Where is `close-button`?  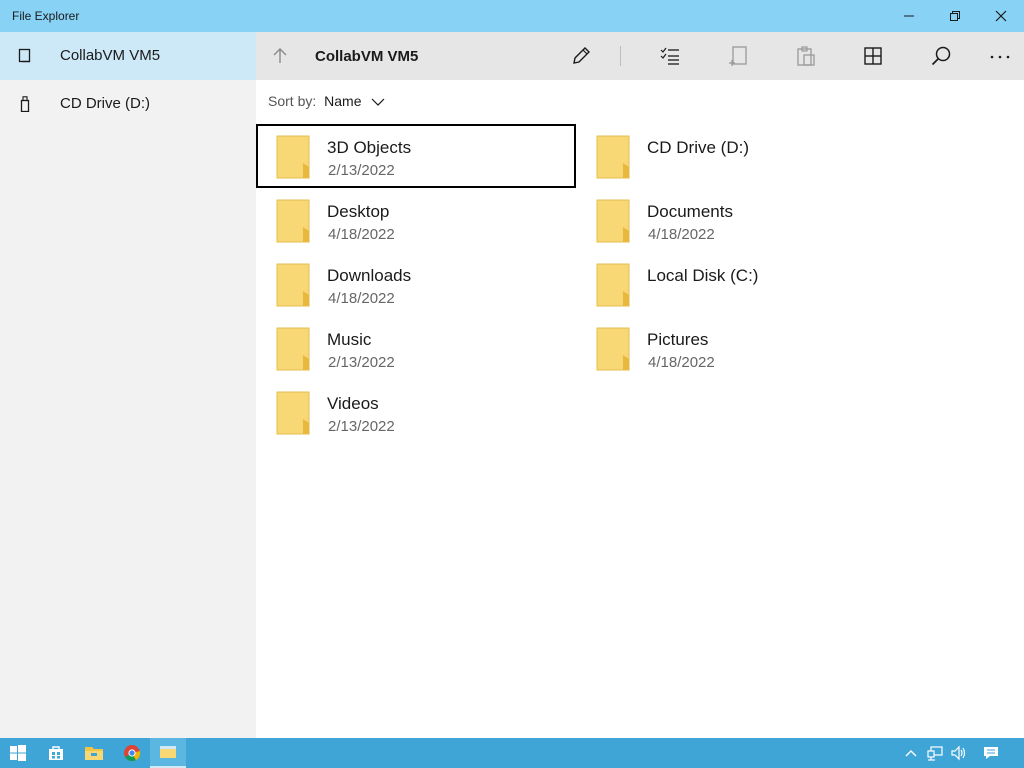 close-button is located at coordinates (1001, 16).